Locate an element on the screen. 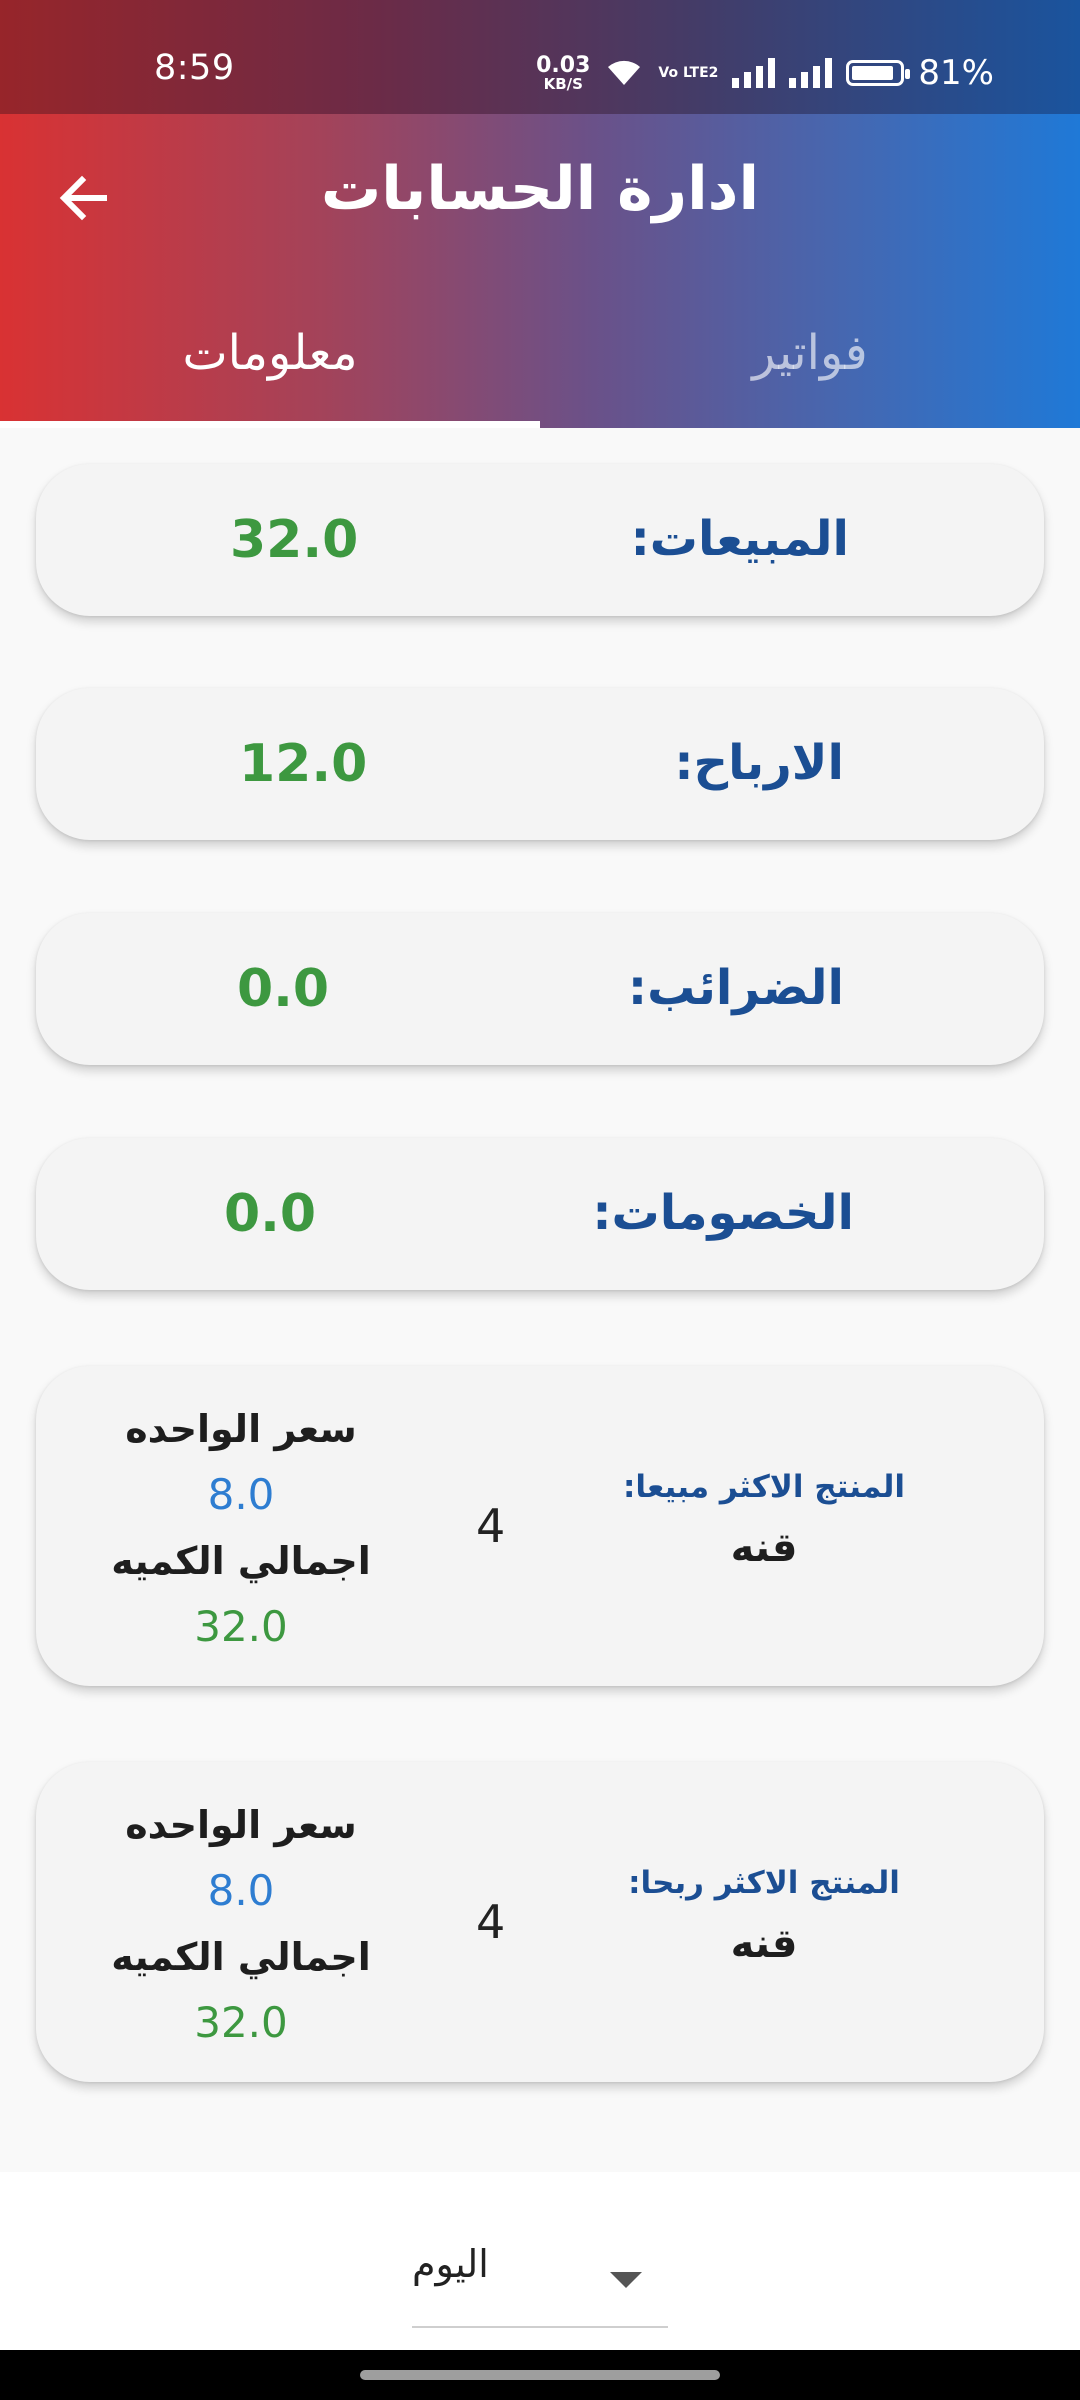  profits-card: الارباح: 12.0 is located at coordinates (540, 764).